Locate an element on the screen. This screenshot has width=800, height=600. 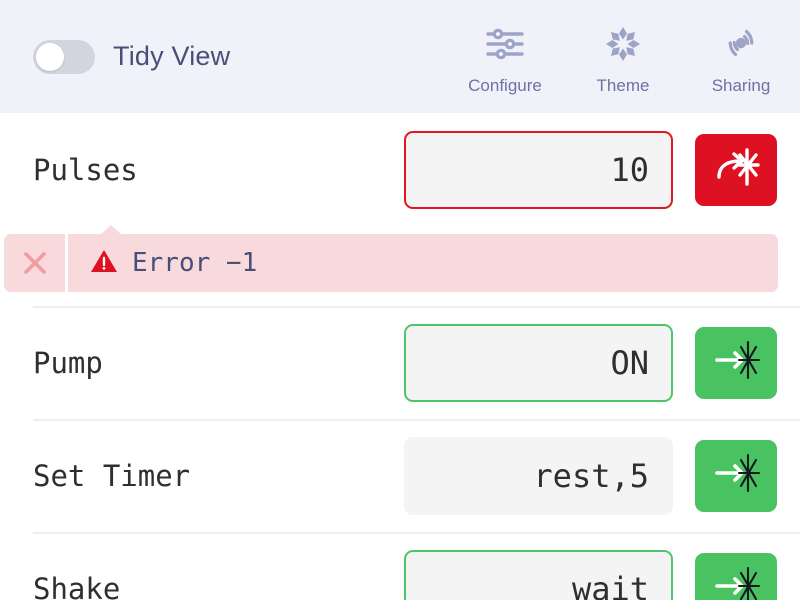
value-text-pump: ON is located at coordinates (629, 362).